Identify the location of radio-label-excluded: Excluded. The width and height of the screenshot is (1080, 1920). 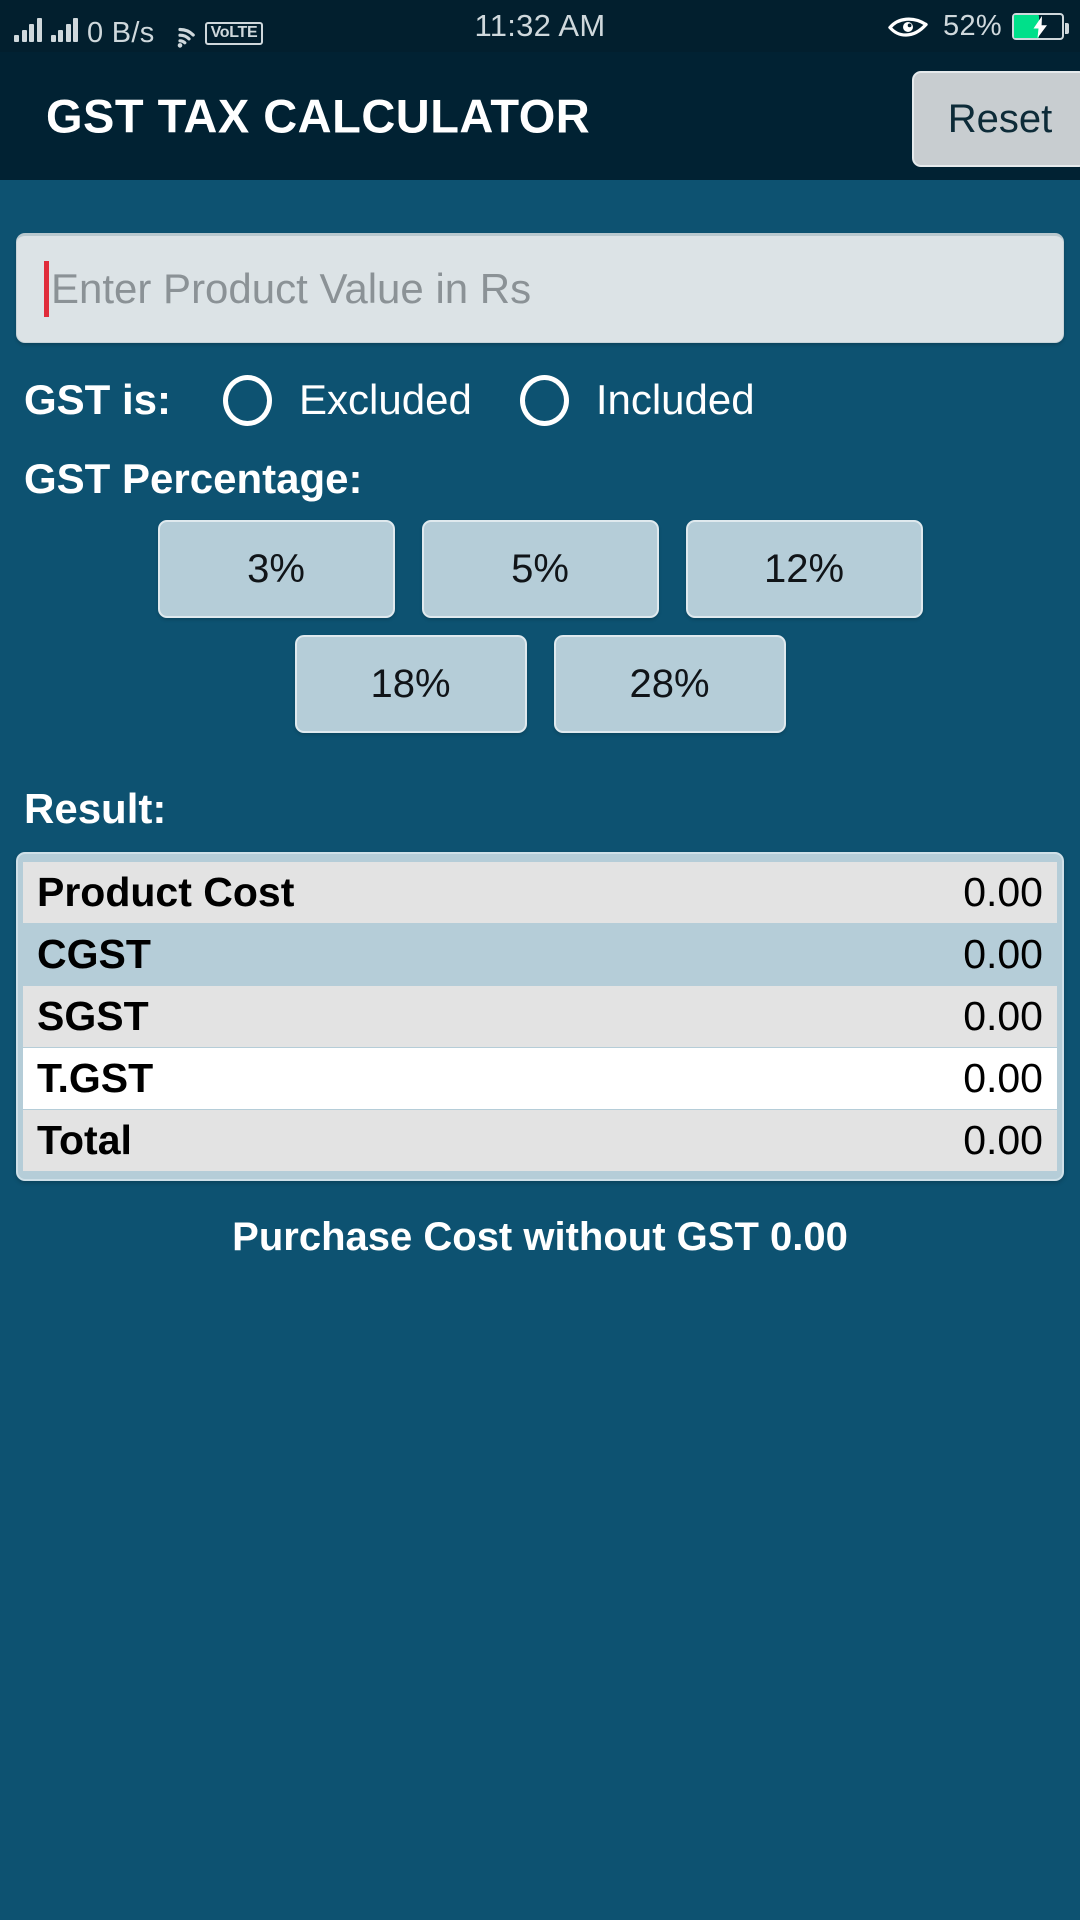
(385, 399).